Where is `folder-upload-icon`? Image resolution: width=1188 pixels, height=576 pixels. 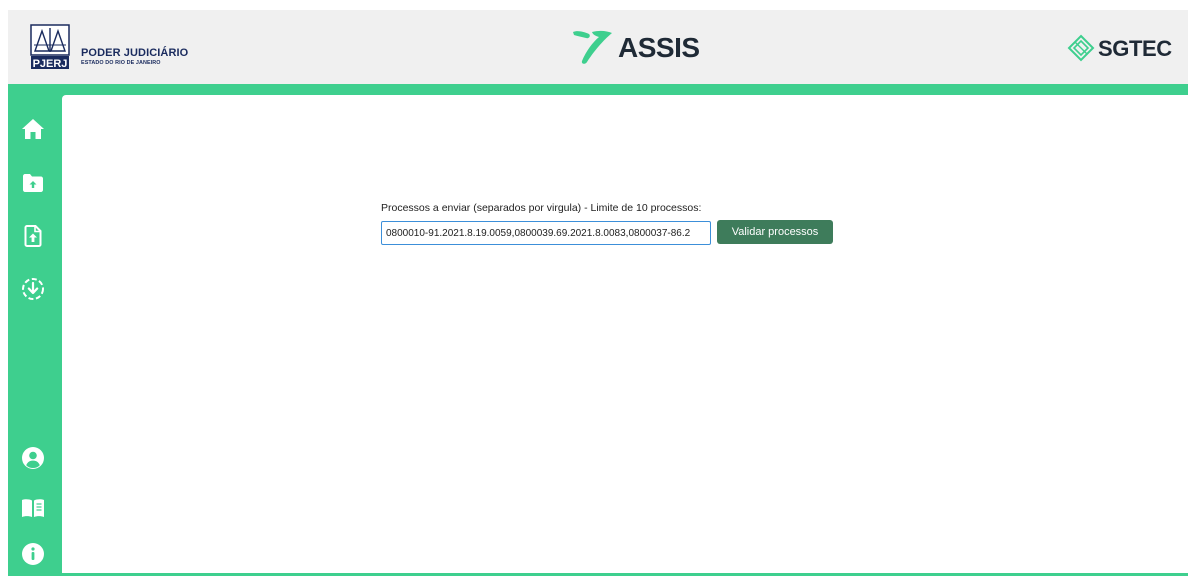 folder-upload-icon is located at coordinates (33, 183).